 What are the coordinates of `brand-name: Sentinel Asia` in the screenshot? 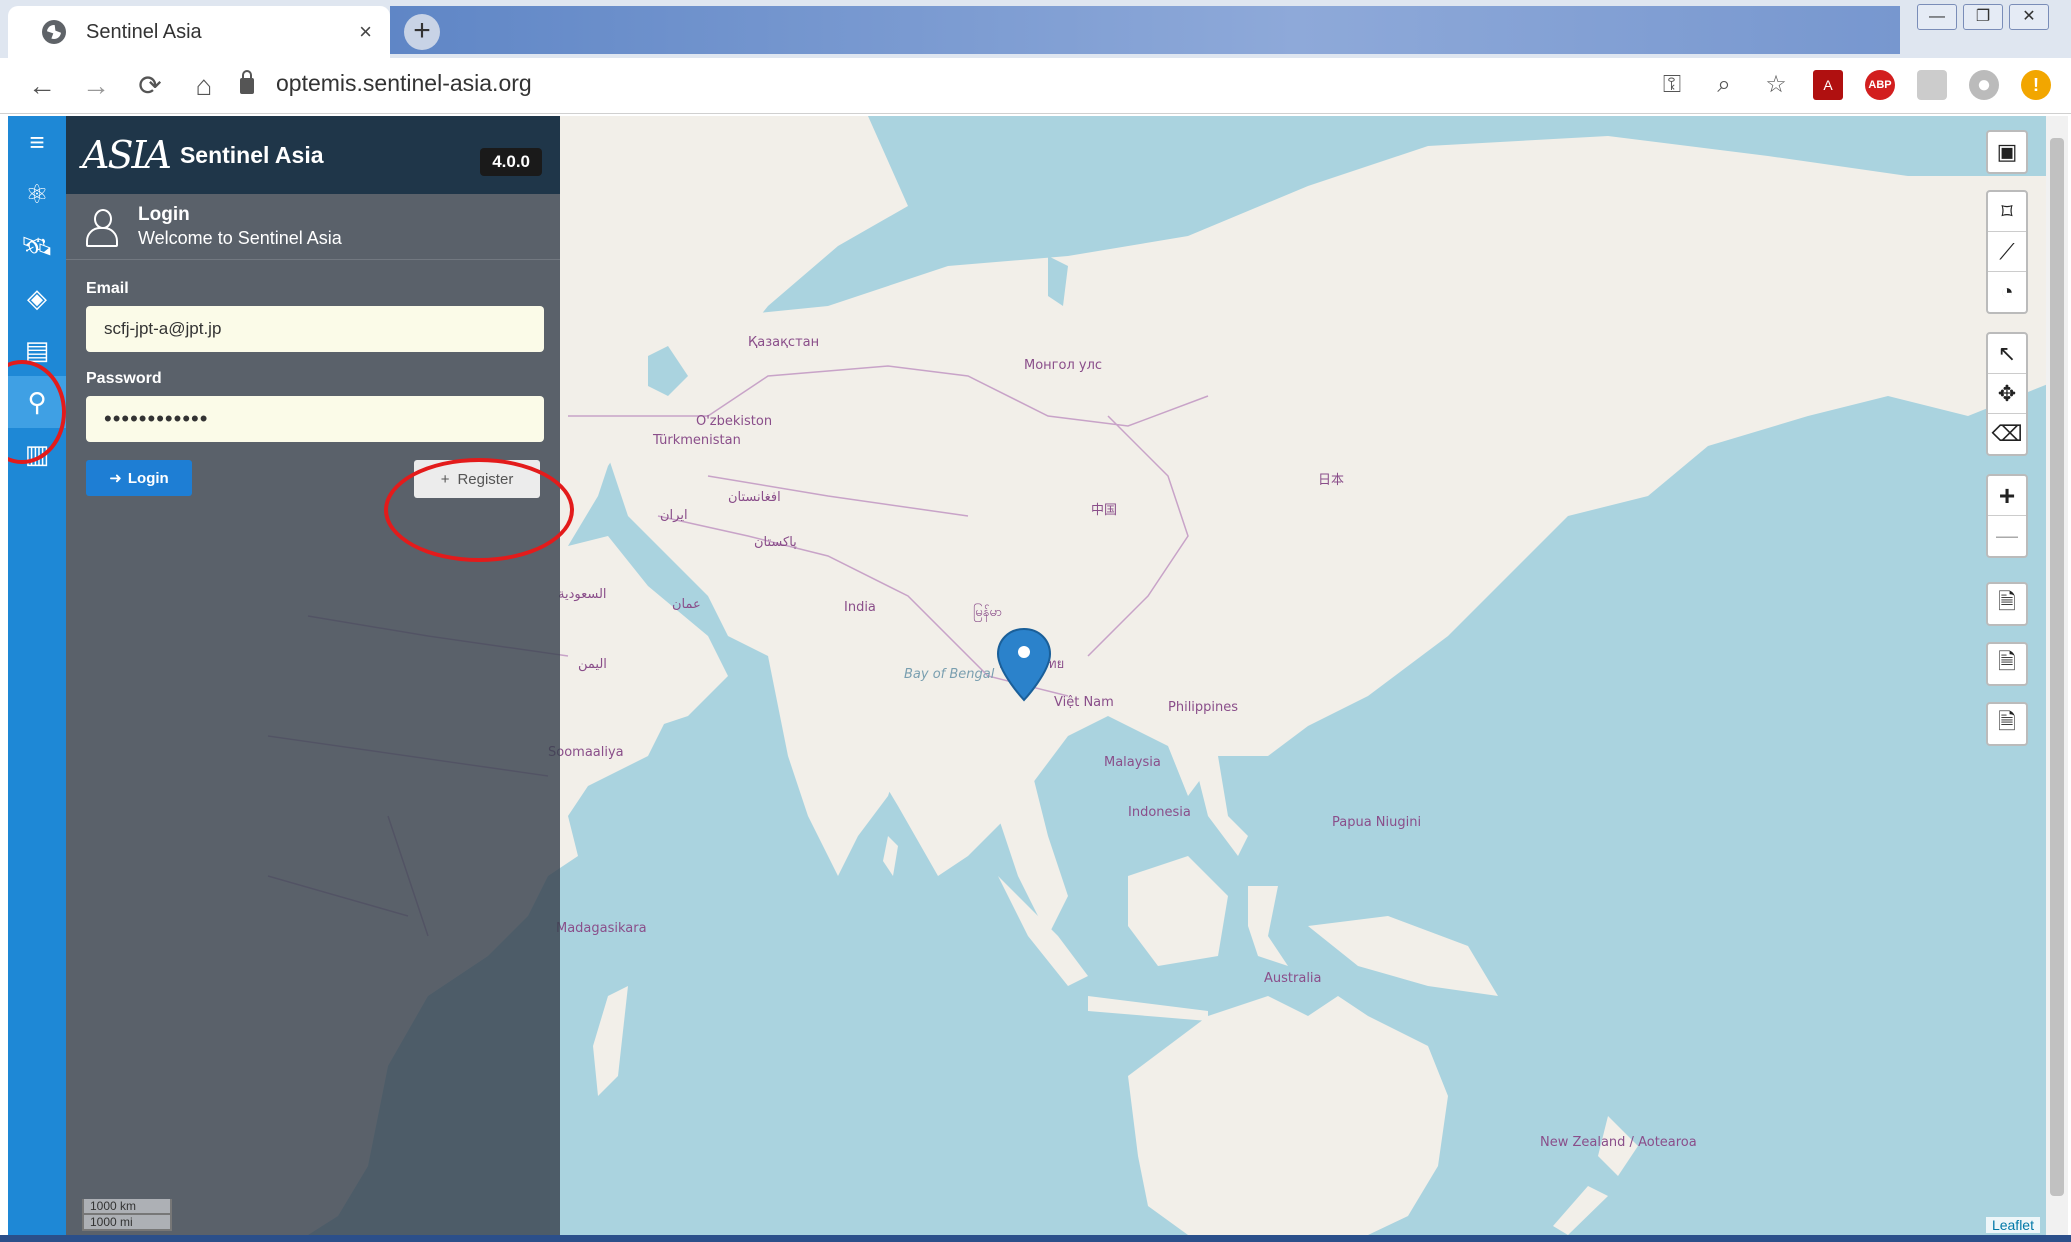 It's located at (251, 154).